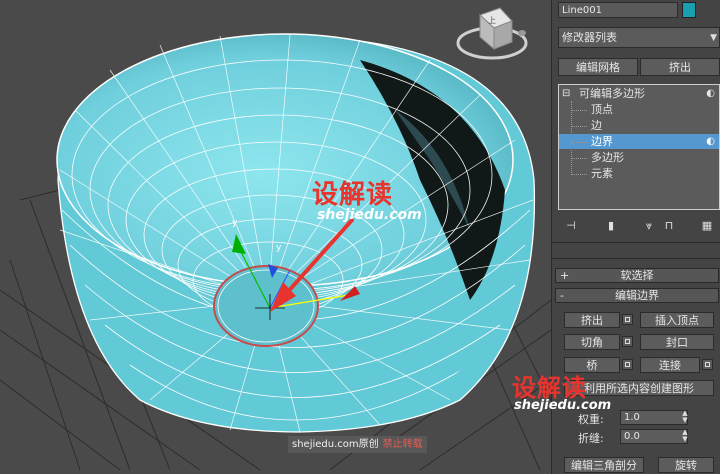 This screenshot has width=720, height=474. I want to click on extrude-border-button: 挤出, so click(592, 320).